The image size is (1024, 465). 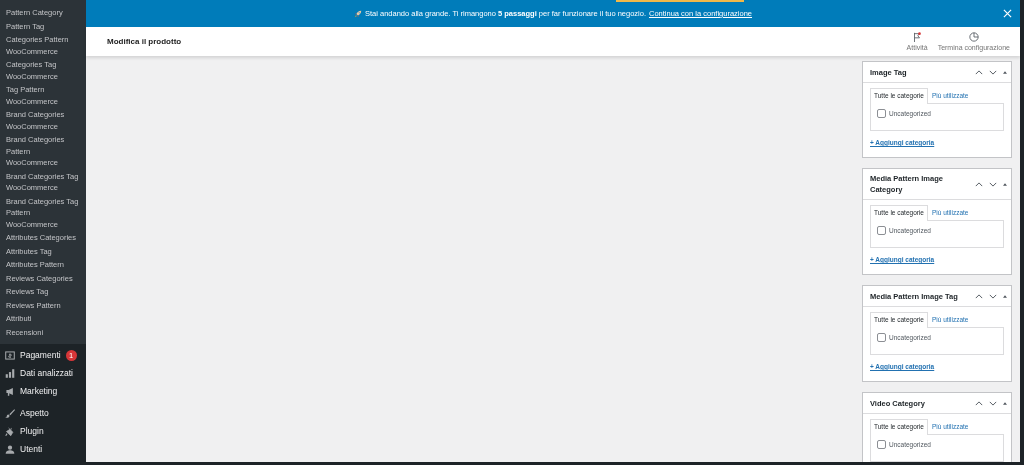 I want to click on sidebar-menu-item: Marketing, so click(x=39, y=391).